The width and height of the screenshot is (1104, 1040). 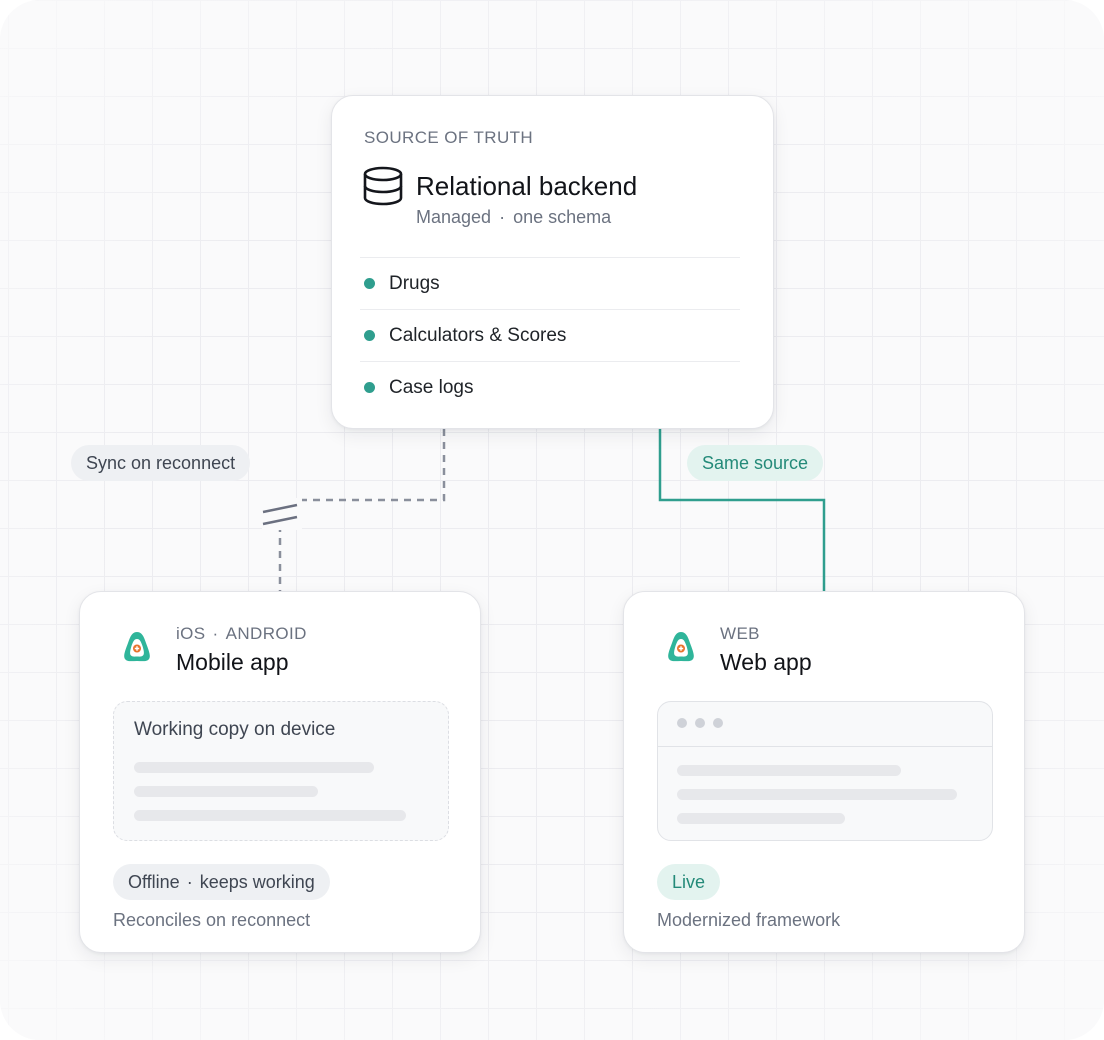 What do you see at coordinates (191, 633) in the screenshot?
I see `platform-ios: iOS` at bounding box center [191, 633].